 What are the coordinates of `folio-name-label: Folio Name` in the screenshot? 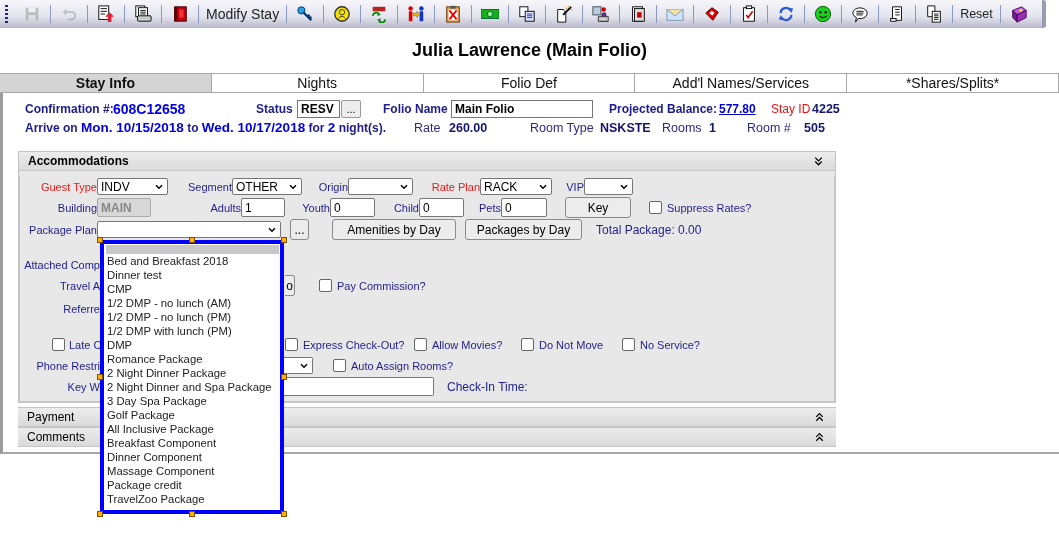 It's located at (416, 108).